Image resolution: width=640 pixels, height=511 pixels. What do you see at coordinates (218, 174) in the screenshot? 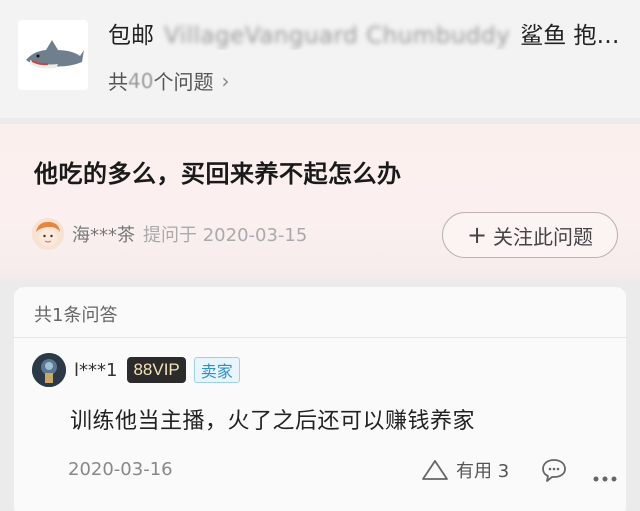
I see `question-text: 他吃的多么，买回来养不起怎么办` at bounding box center [218, 174].